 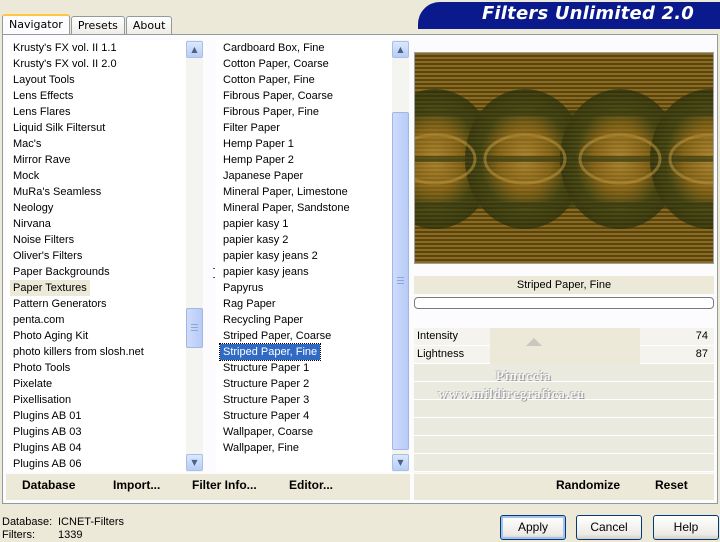 I want to click on filter-item: Striped Paper, Fine, so click(x=270, y=352).